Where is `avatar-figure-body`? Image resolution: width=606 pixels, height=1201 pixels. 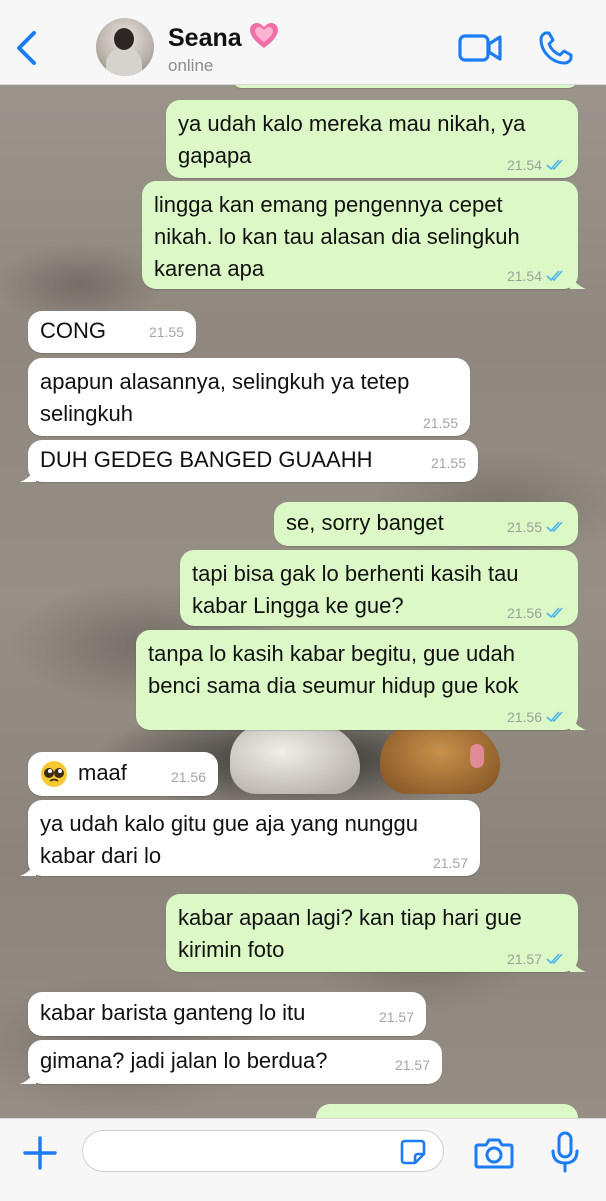
avatar-figure-body is located at coordinates (124, 62).